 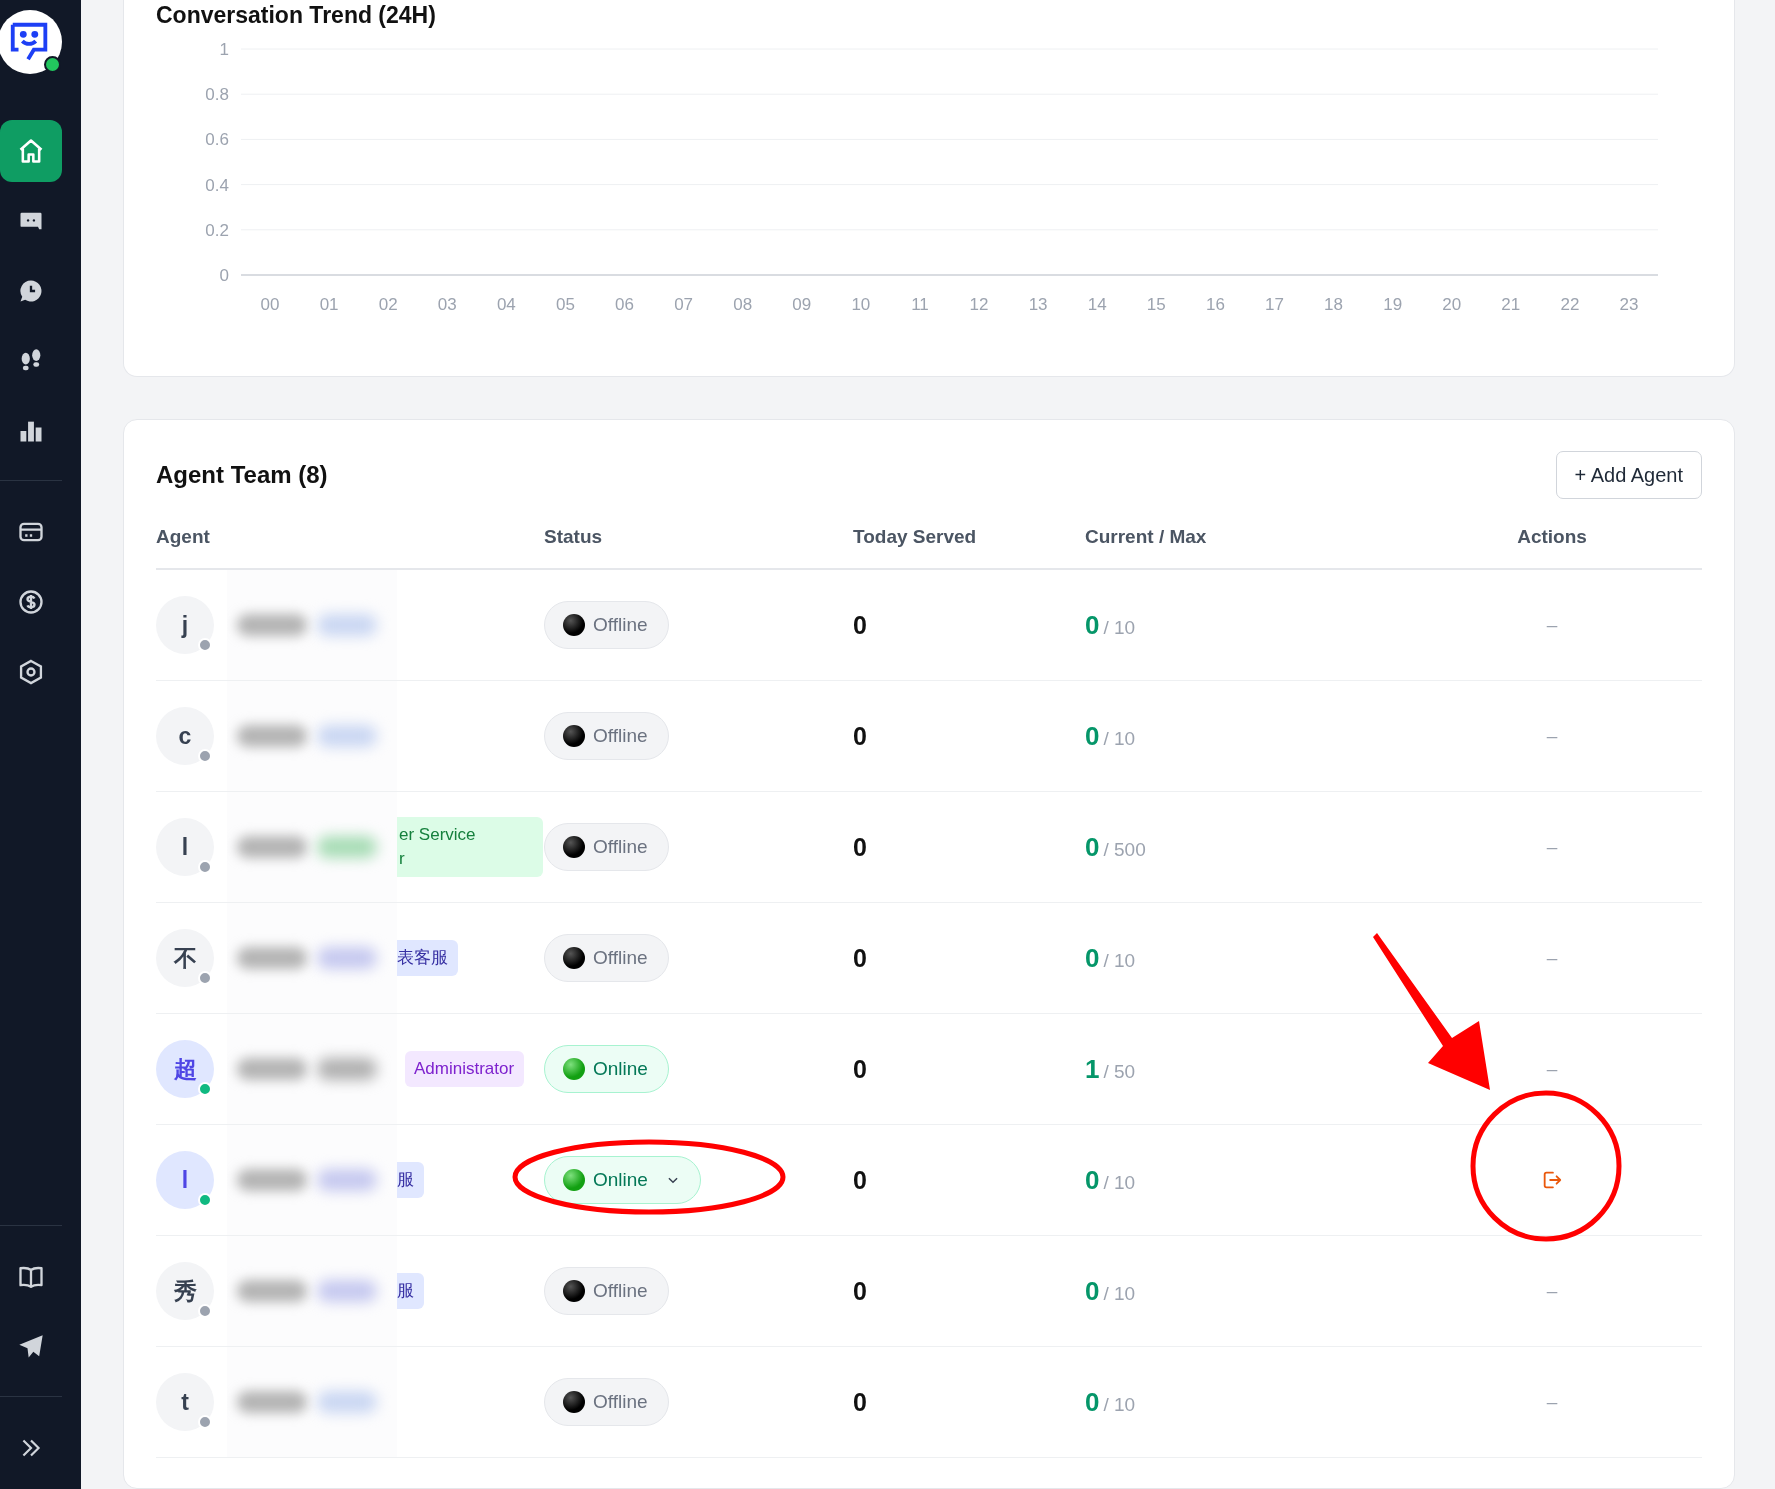 I want to click on y-tick-label: 1, so click(x=224, y=49).